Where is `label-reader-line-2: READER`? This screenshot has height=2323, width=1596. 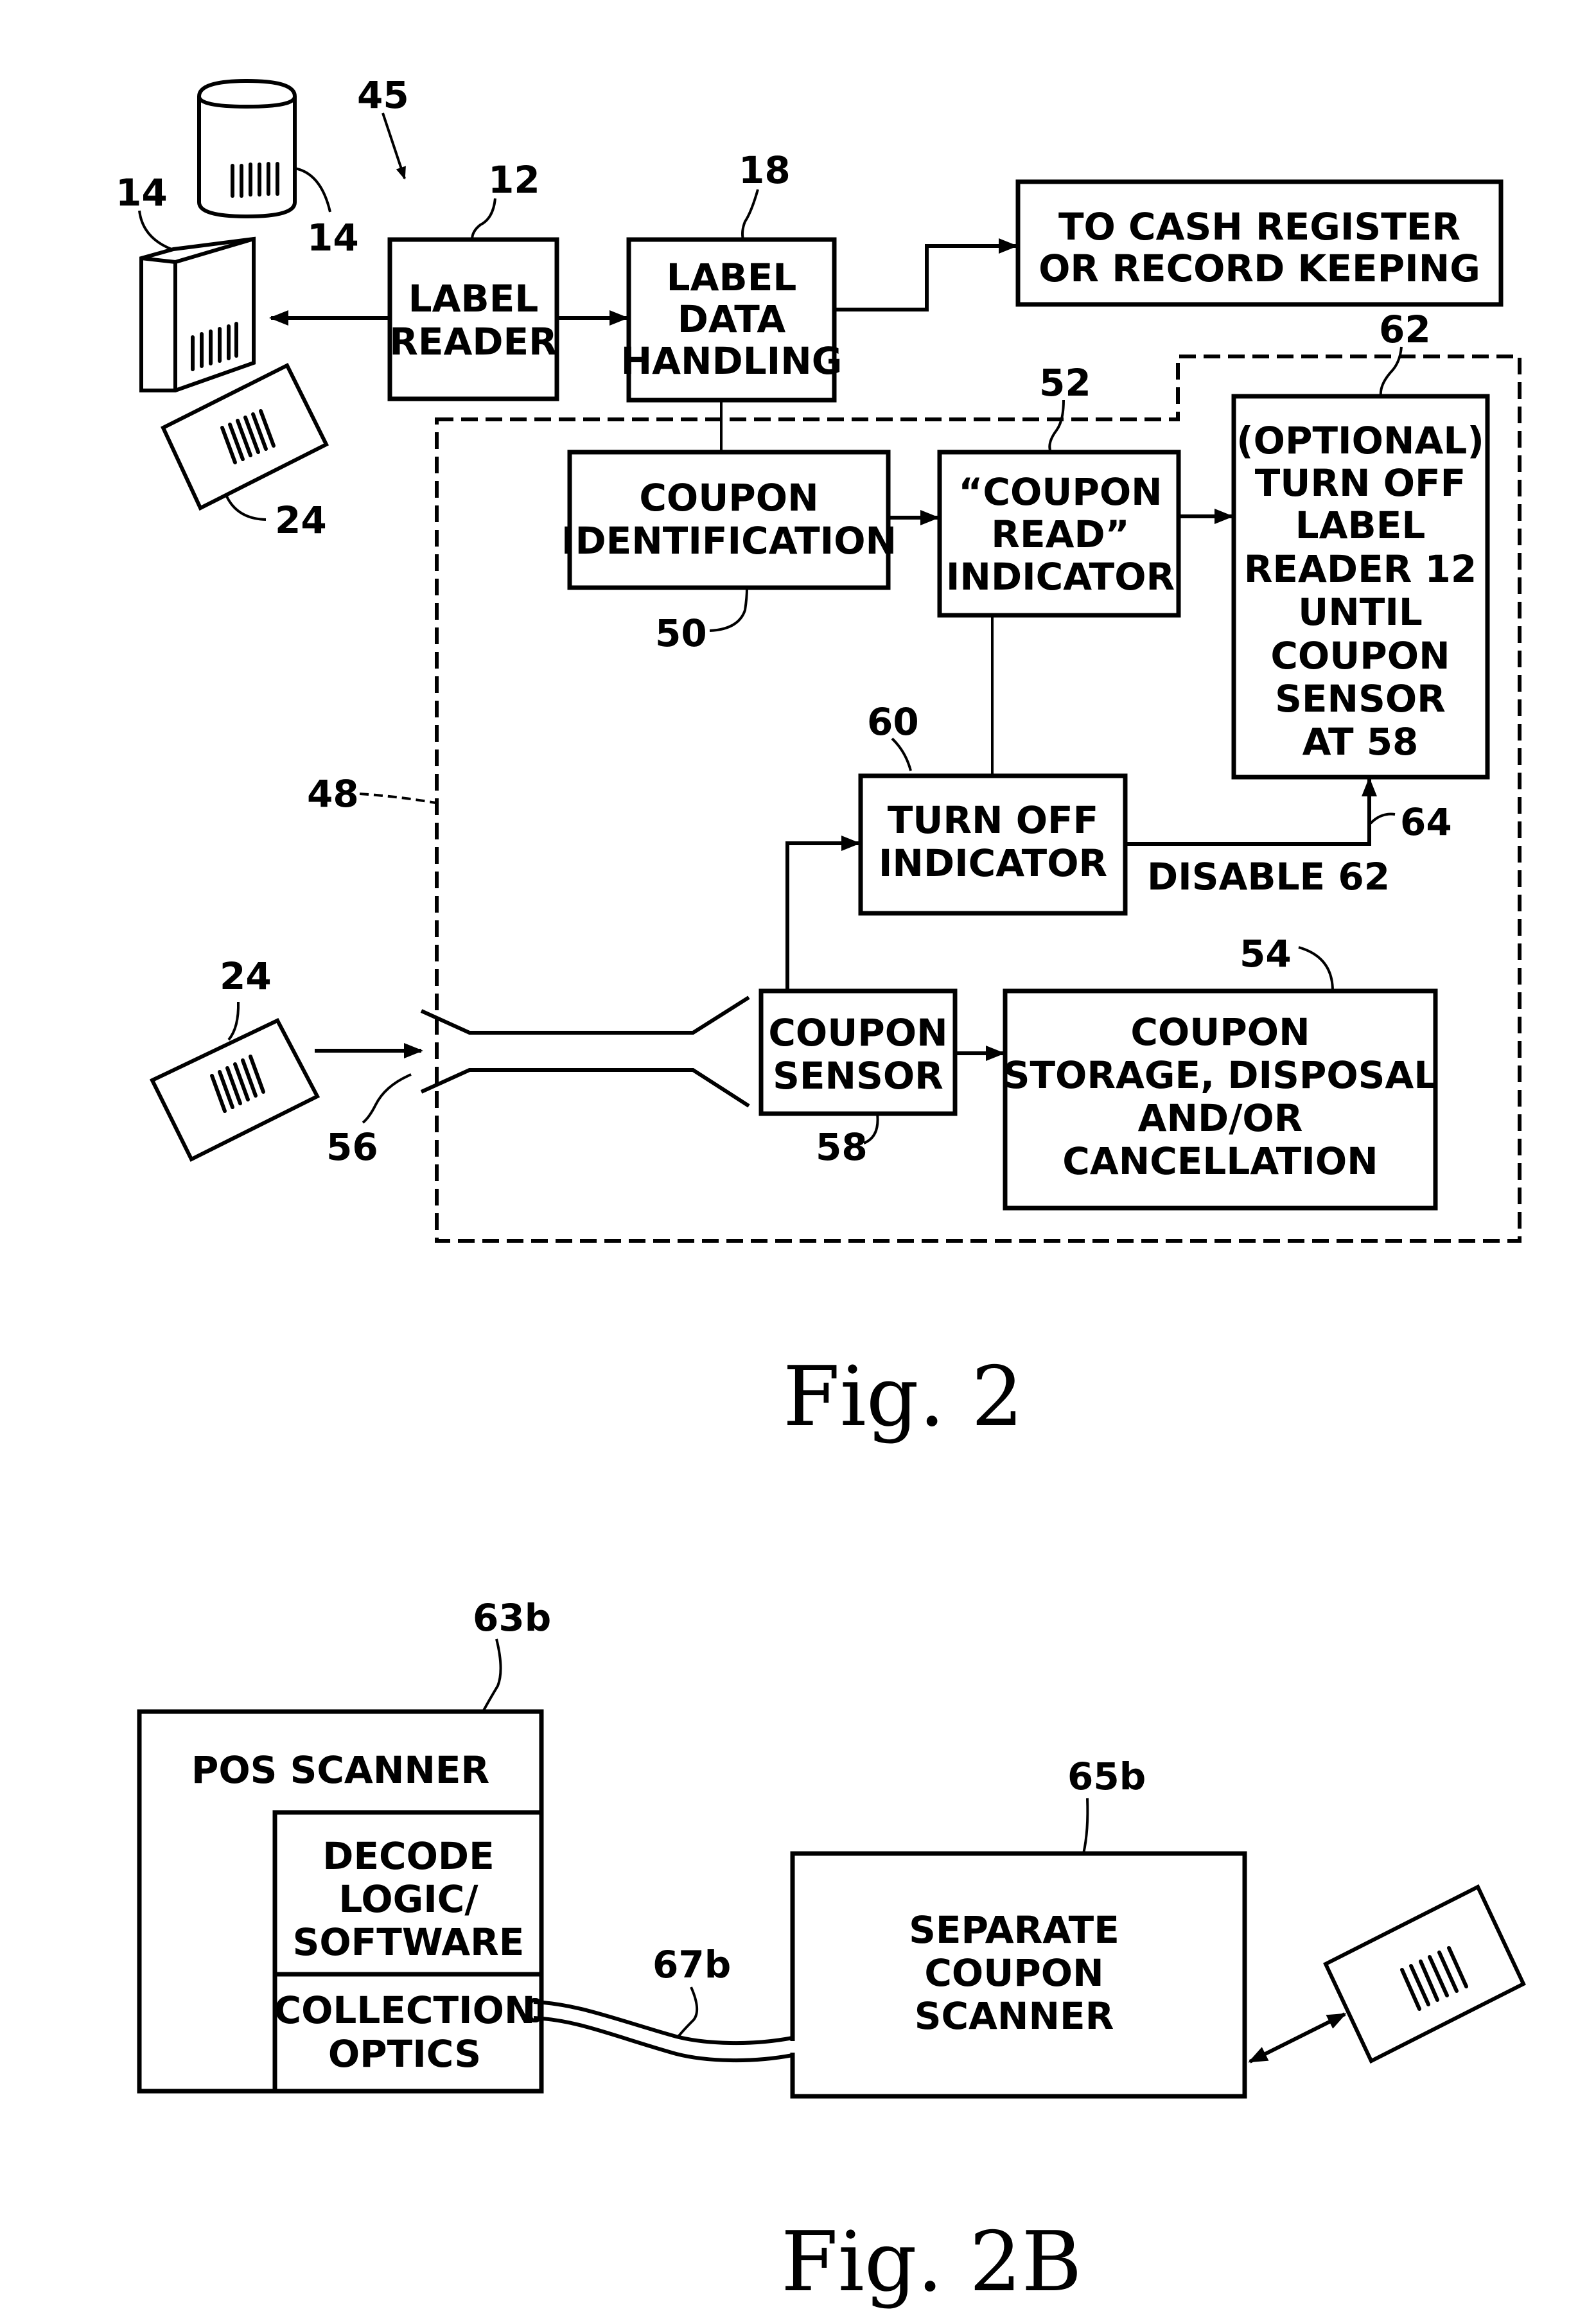 label-reader-line-2: READER is located at coordinates (473, 342).